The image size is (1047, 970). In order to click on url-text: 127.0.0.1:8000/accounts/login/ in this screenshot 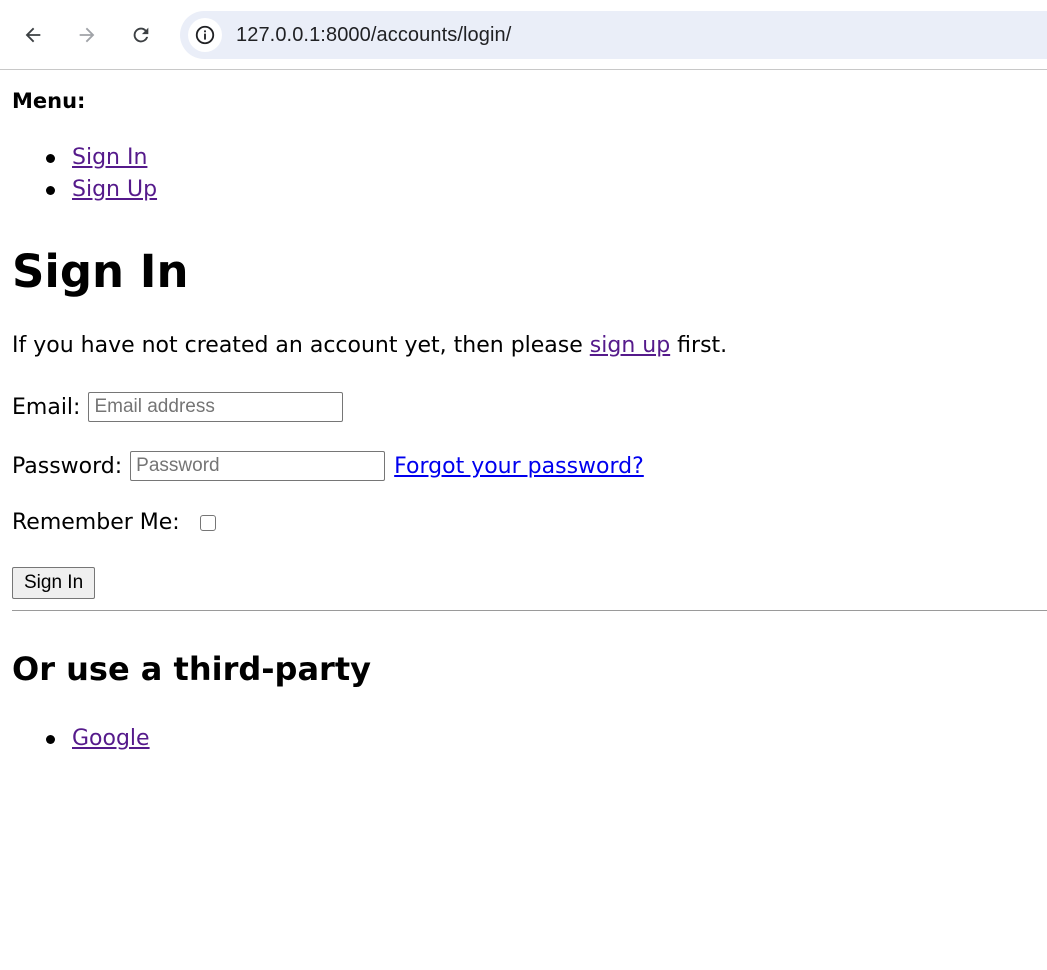, I will do `click(373, 35)`.